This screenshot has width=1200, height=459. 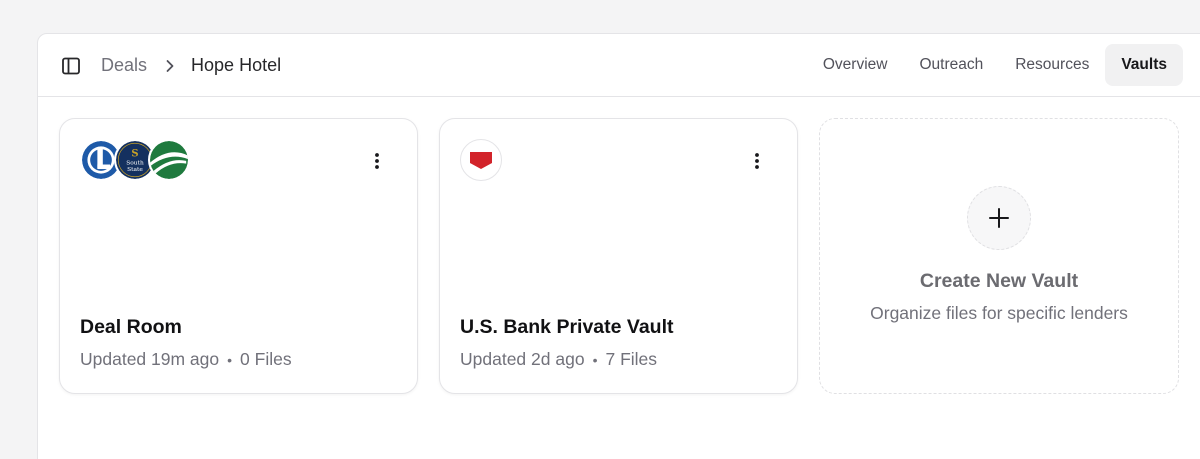 I want to click on breadcrumb: Deals Hope Hotel, so click(x=191, y=65).